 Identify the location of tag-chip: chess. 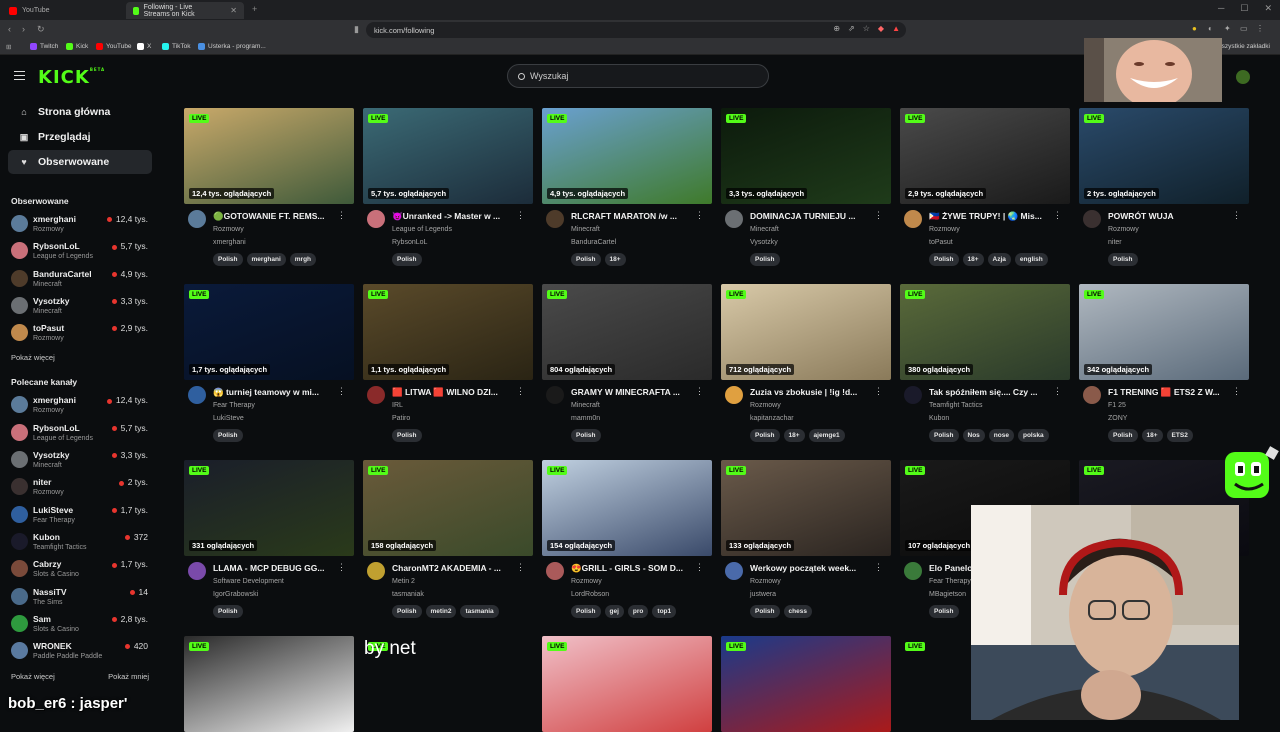
(797, 611).